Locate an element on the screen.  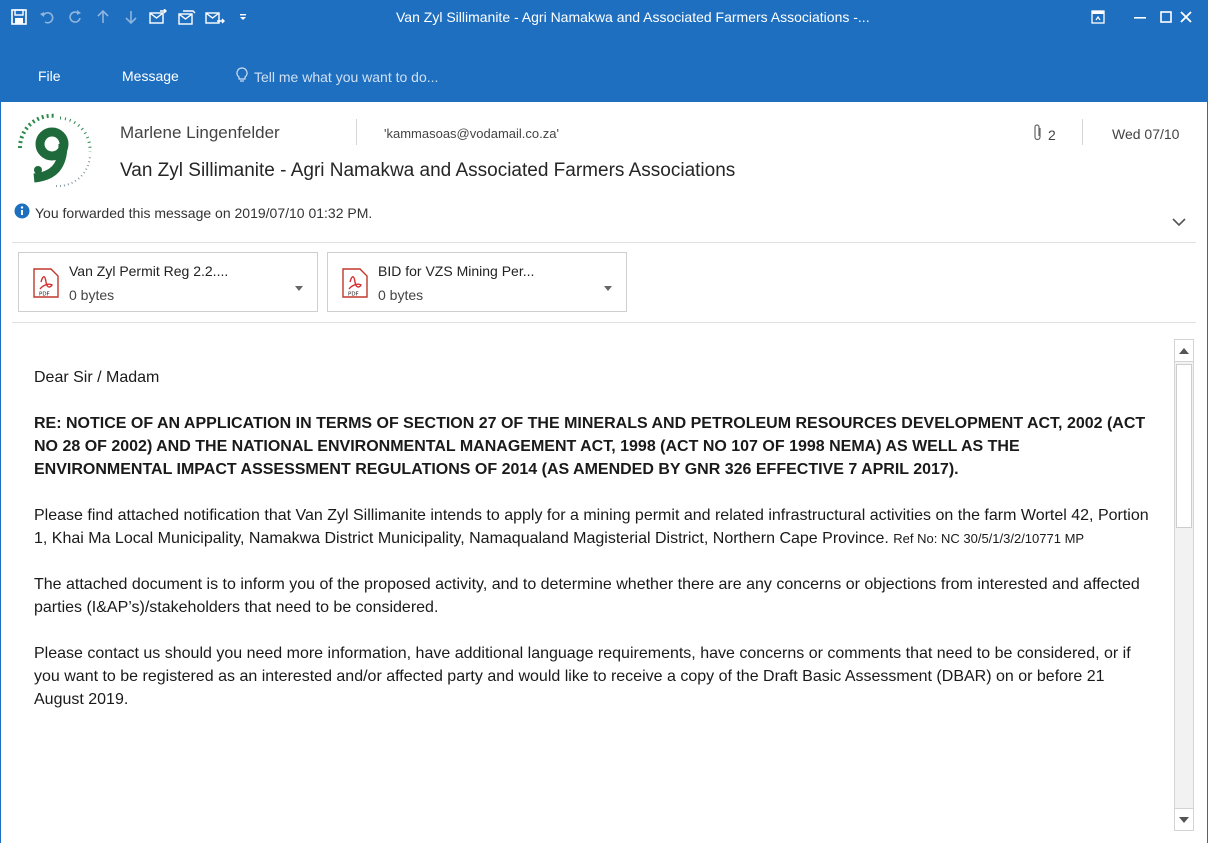
attachment-item: PDF Van Zyl Permit Reg 2.2.... 0 bytes is located at coordinates (168, 282).